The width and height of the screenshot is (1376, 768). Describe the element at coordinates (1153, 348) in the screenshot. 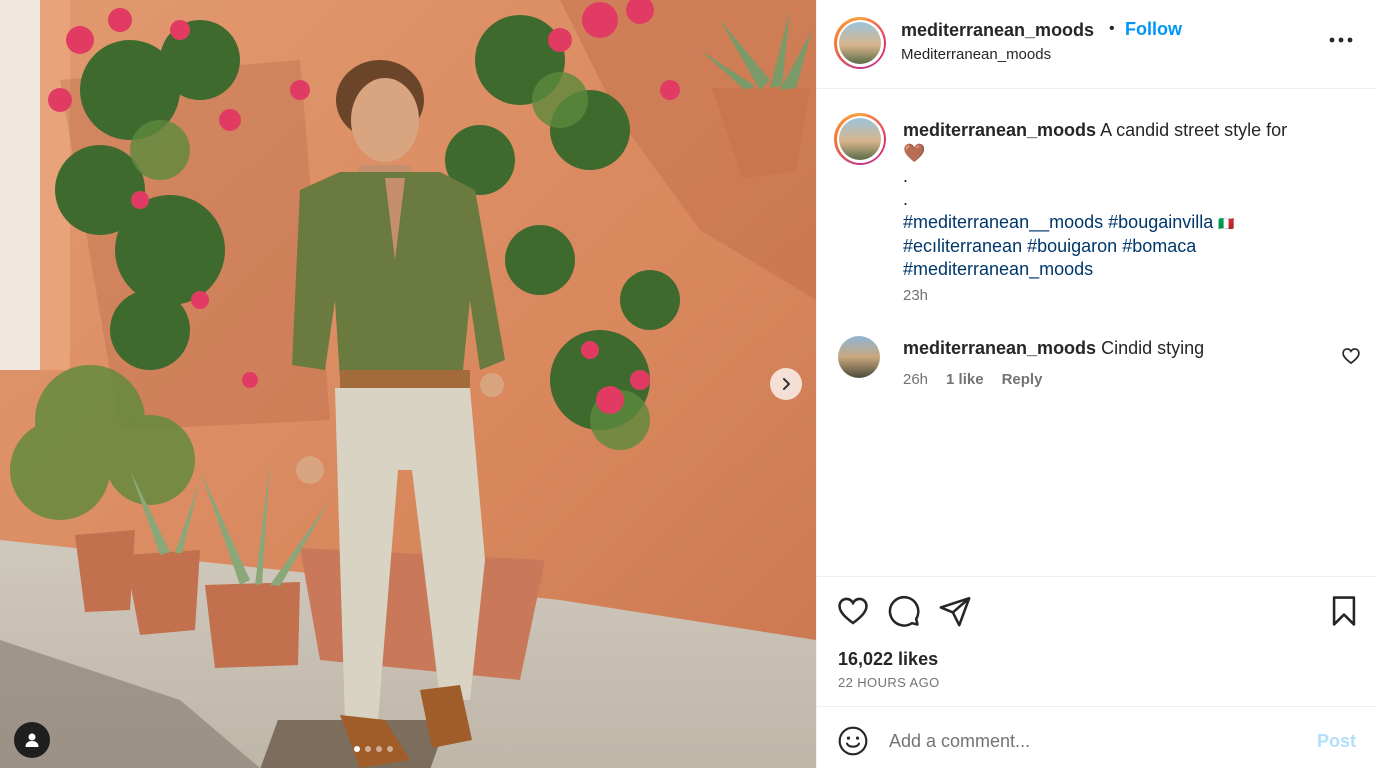

I see `comment-text: Cindid stying` at that location.